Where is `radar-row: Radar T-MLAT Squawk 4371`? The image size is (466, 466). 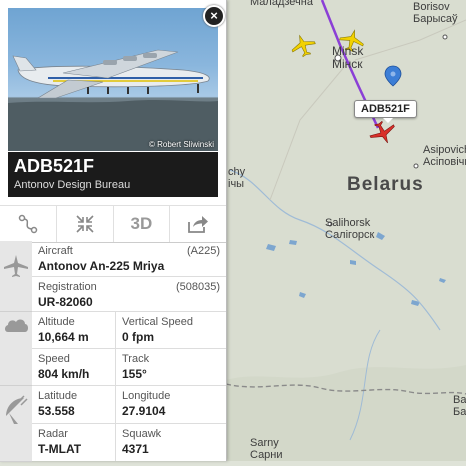
radar-row: Radar T-MLAT Squawk 4371 is located at coordinates (129, 442).